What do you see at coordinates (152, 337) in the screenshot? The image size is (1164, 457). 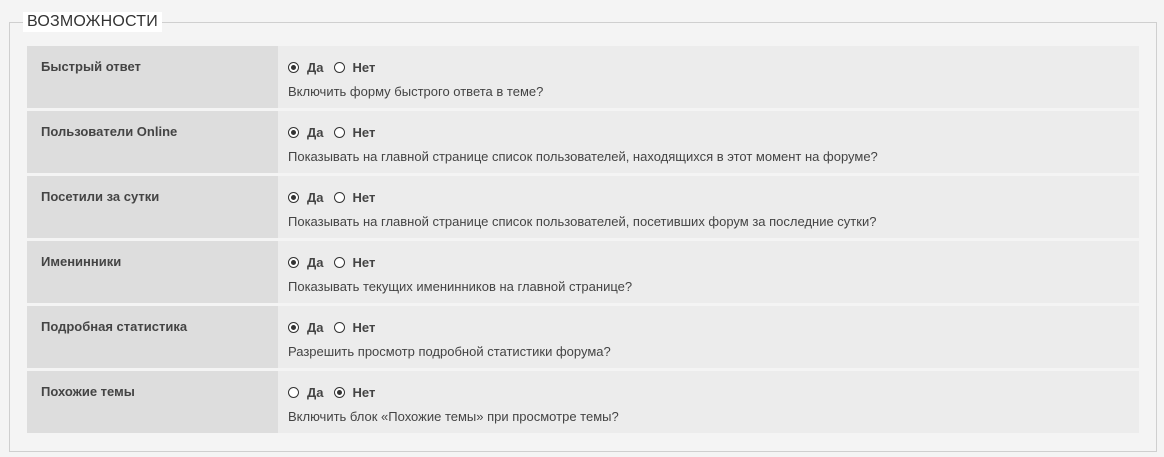 I see `setting-label: Подробная статистика` at bounding box center [152, 337].